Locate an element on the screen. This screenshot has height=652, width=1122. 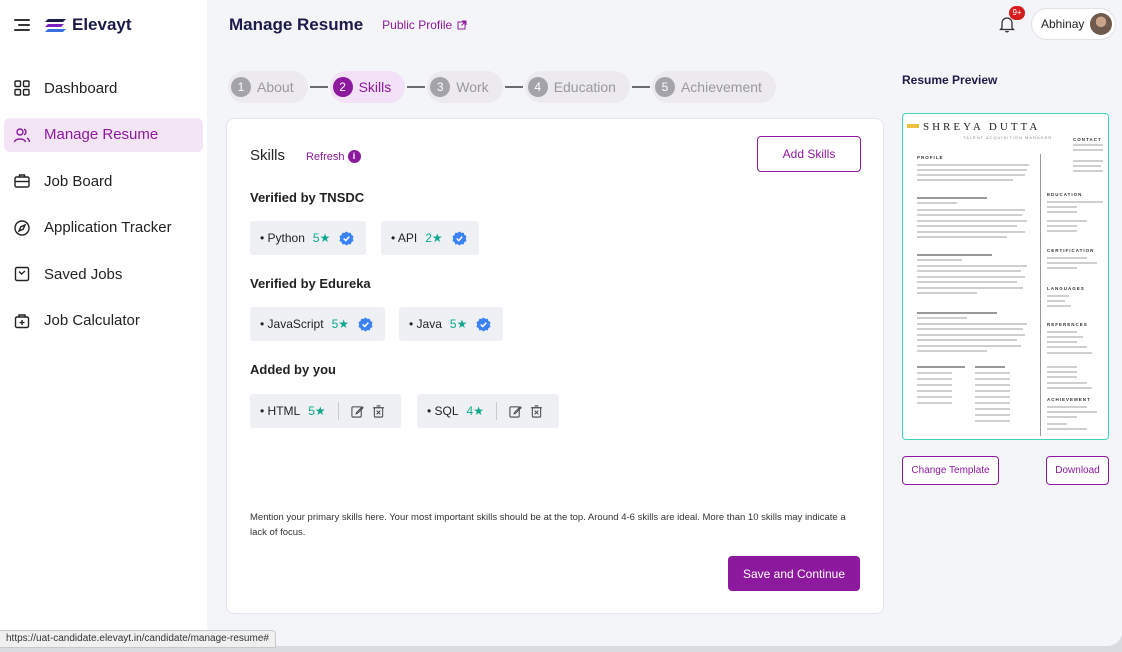
skill-chip-javascript: • JavaScript 5★ is located at coordinates (317, 324).